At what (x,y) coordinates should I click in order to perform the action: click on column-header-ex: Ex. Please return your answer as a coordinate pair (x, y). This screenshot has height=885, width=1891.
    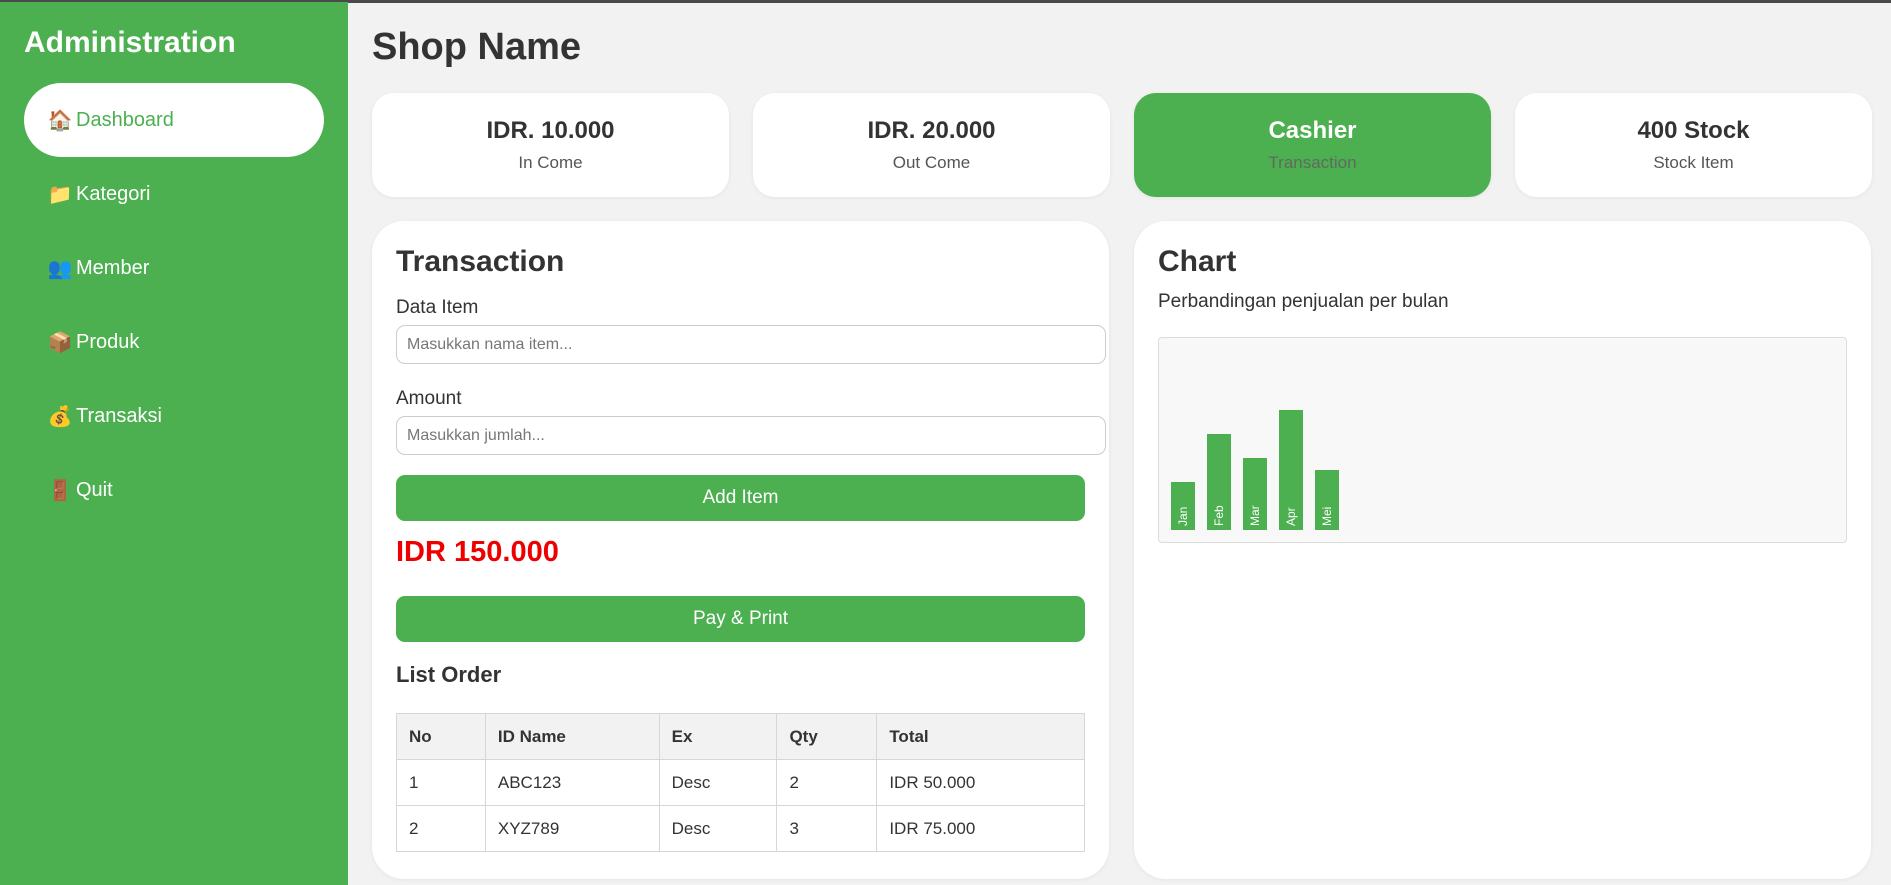
    Looking at the image, I should click on (718, 736).